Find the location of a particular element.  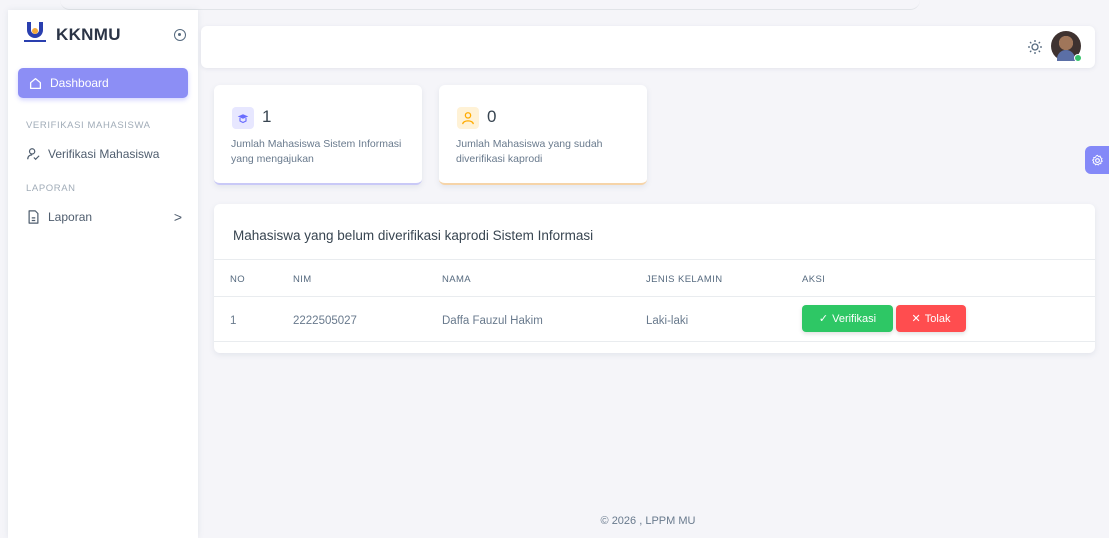

check-icon: ✓ is located at coordinates (823, 319).